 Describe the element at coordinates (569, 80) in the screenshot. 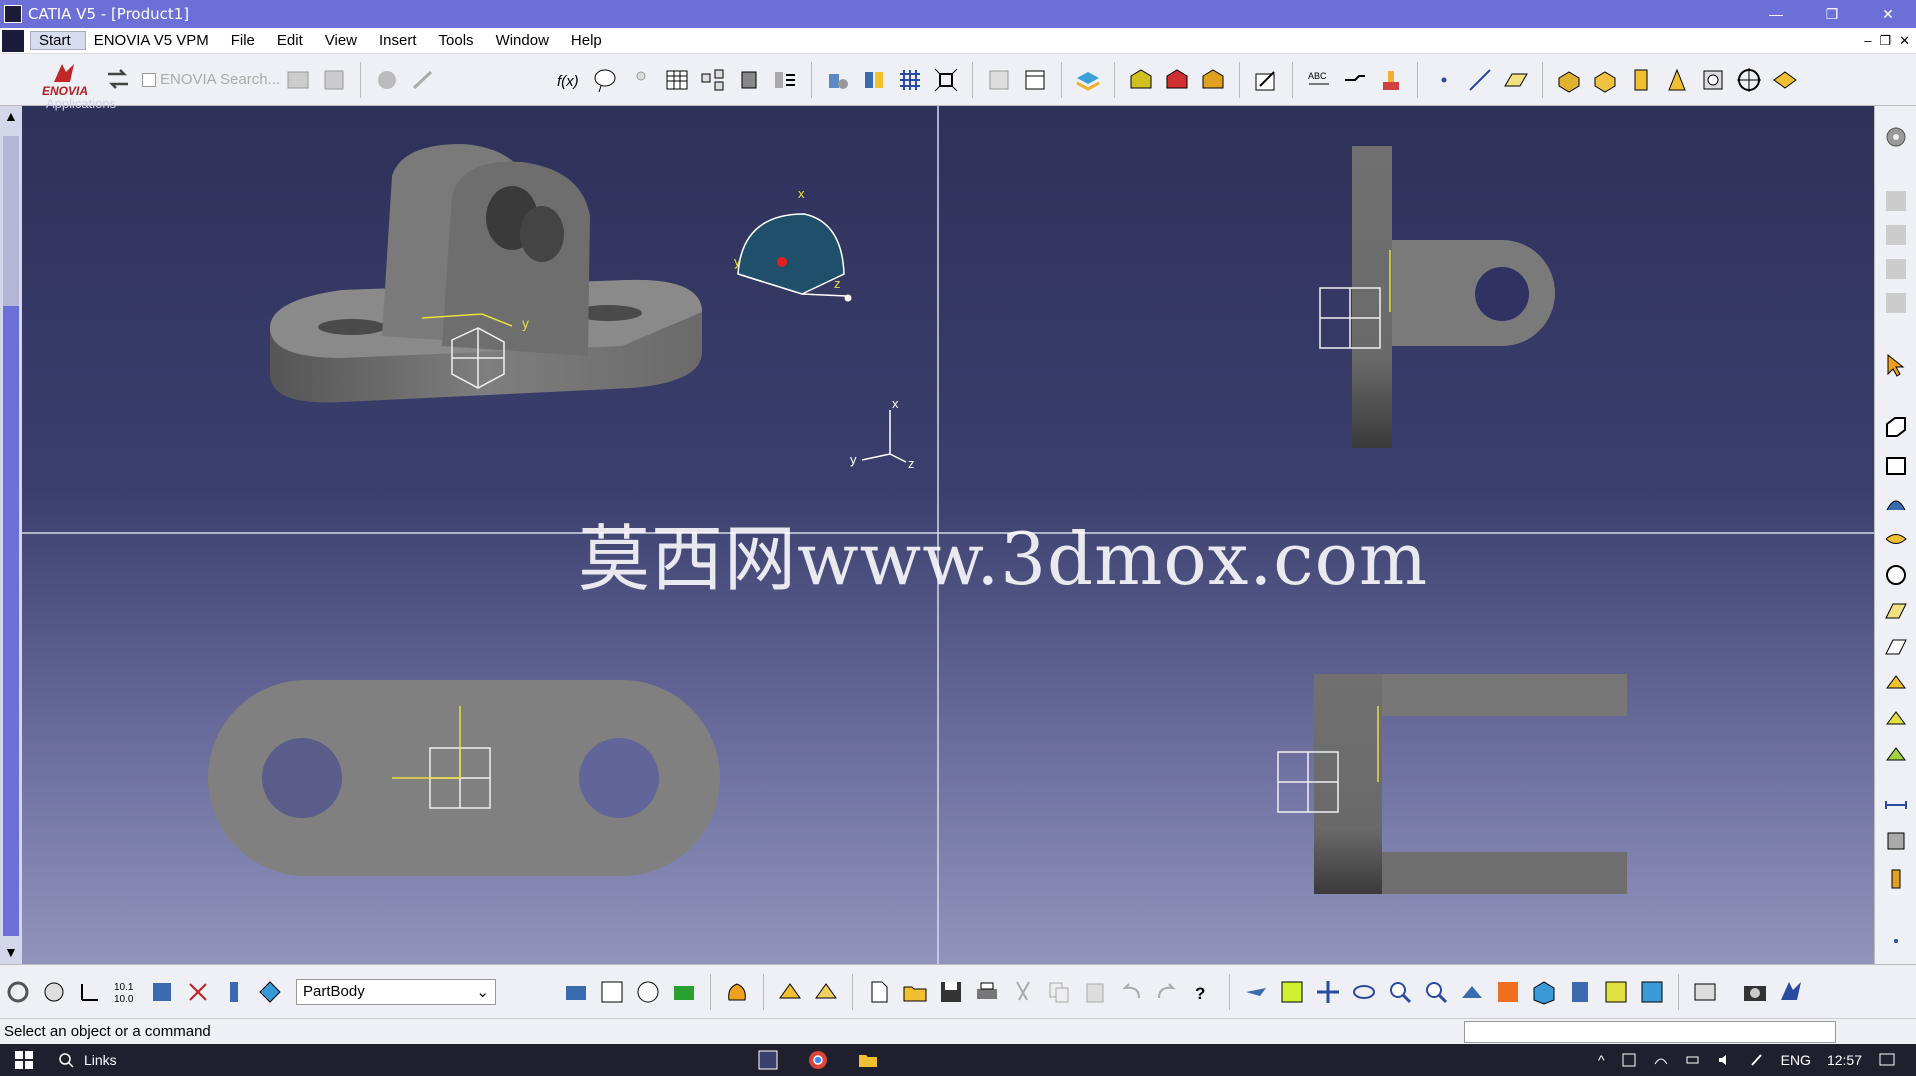

I see `formula-icon: f(x)` at that location.